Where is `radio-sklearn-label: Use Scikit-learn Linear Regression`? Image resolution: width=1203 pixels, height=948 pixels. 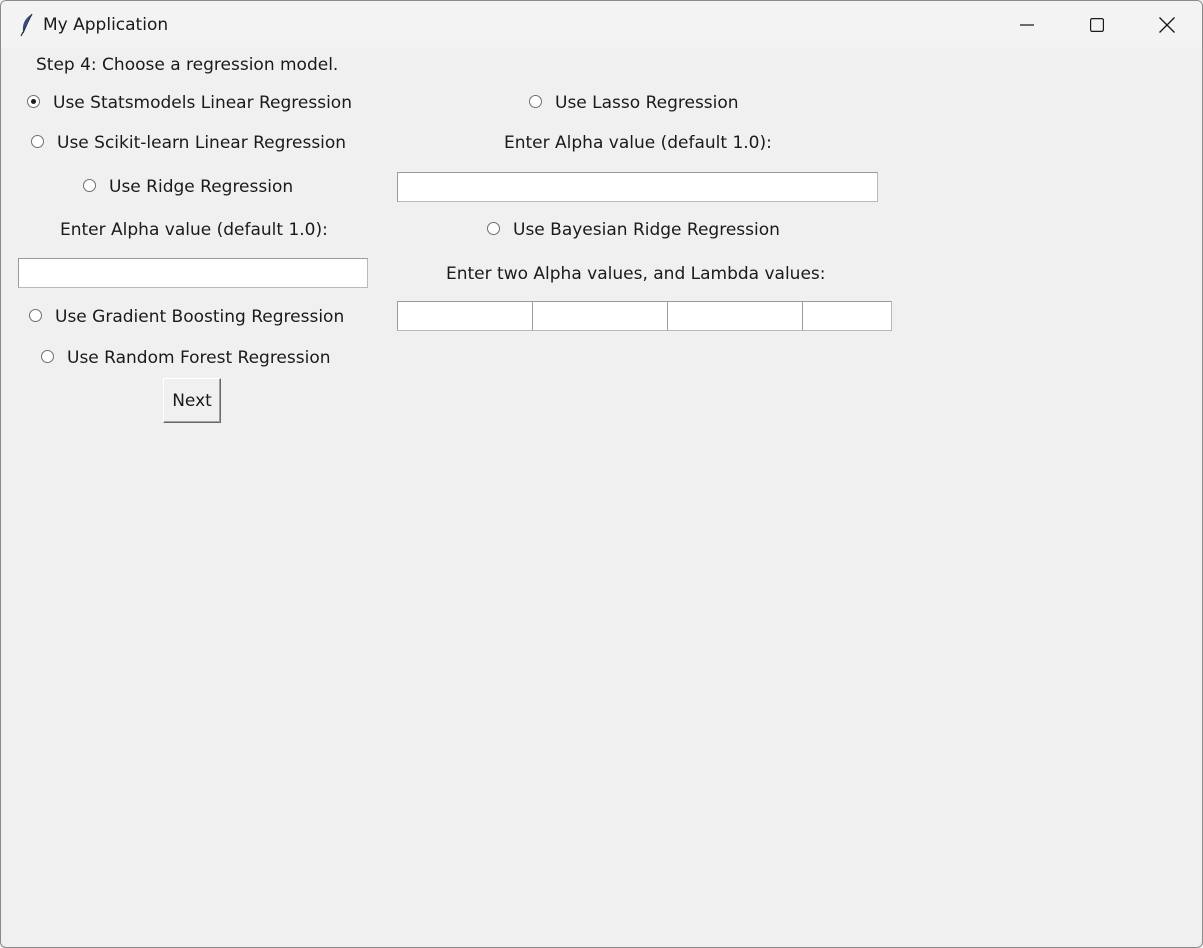 radio-sklearn-label: Use Scikit-learn Linear Regression is located at coordinates (201, 143).